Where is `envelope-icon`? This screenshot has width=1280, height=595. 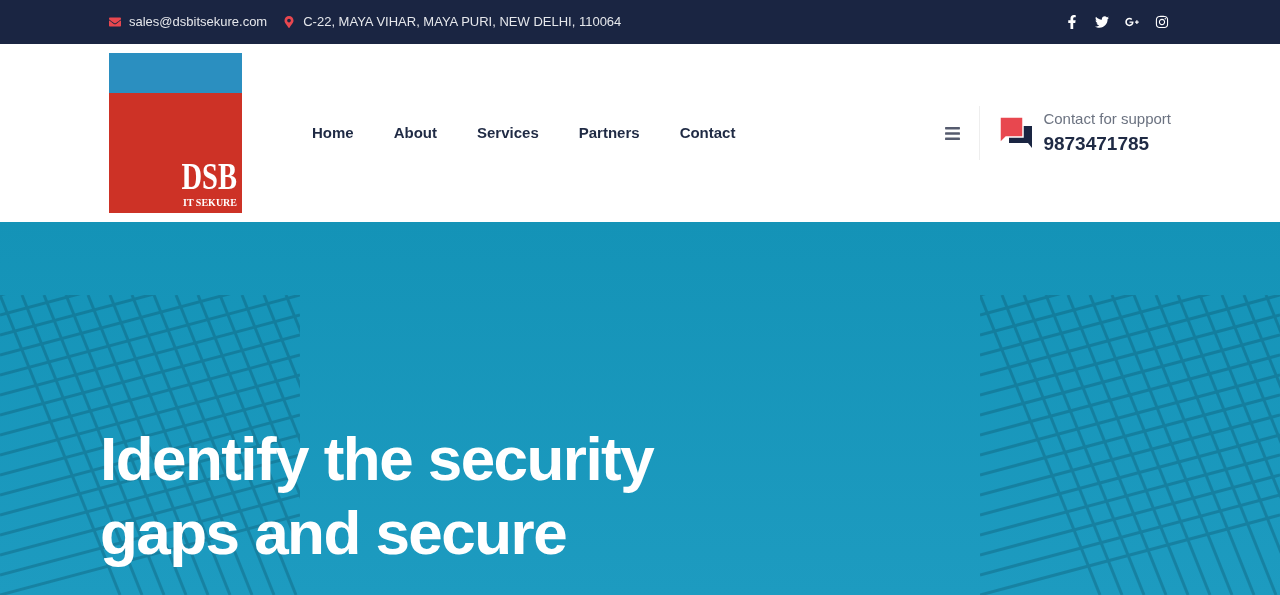 envelope-icon is located at coordinates (115, 22).